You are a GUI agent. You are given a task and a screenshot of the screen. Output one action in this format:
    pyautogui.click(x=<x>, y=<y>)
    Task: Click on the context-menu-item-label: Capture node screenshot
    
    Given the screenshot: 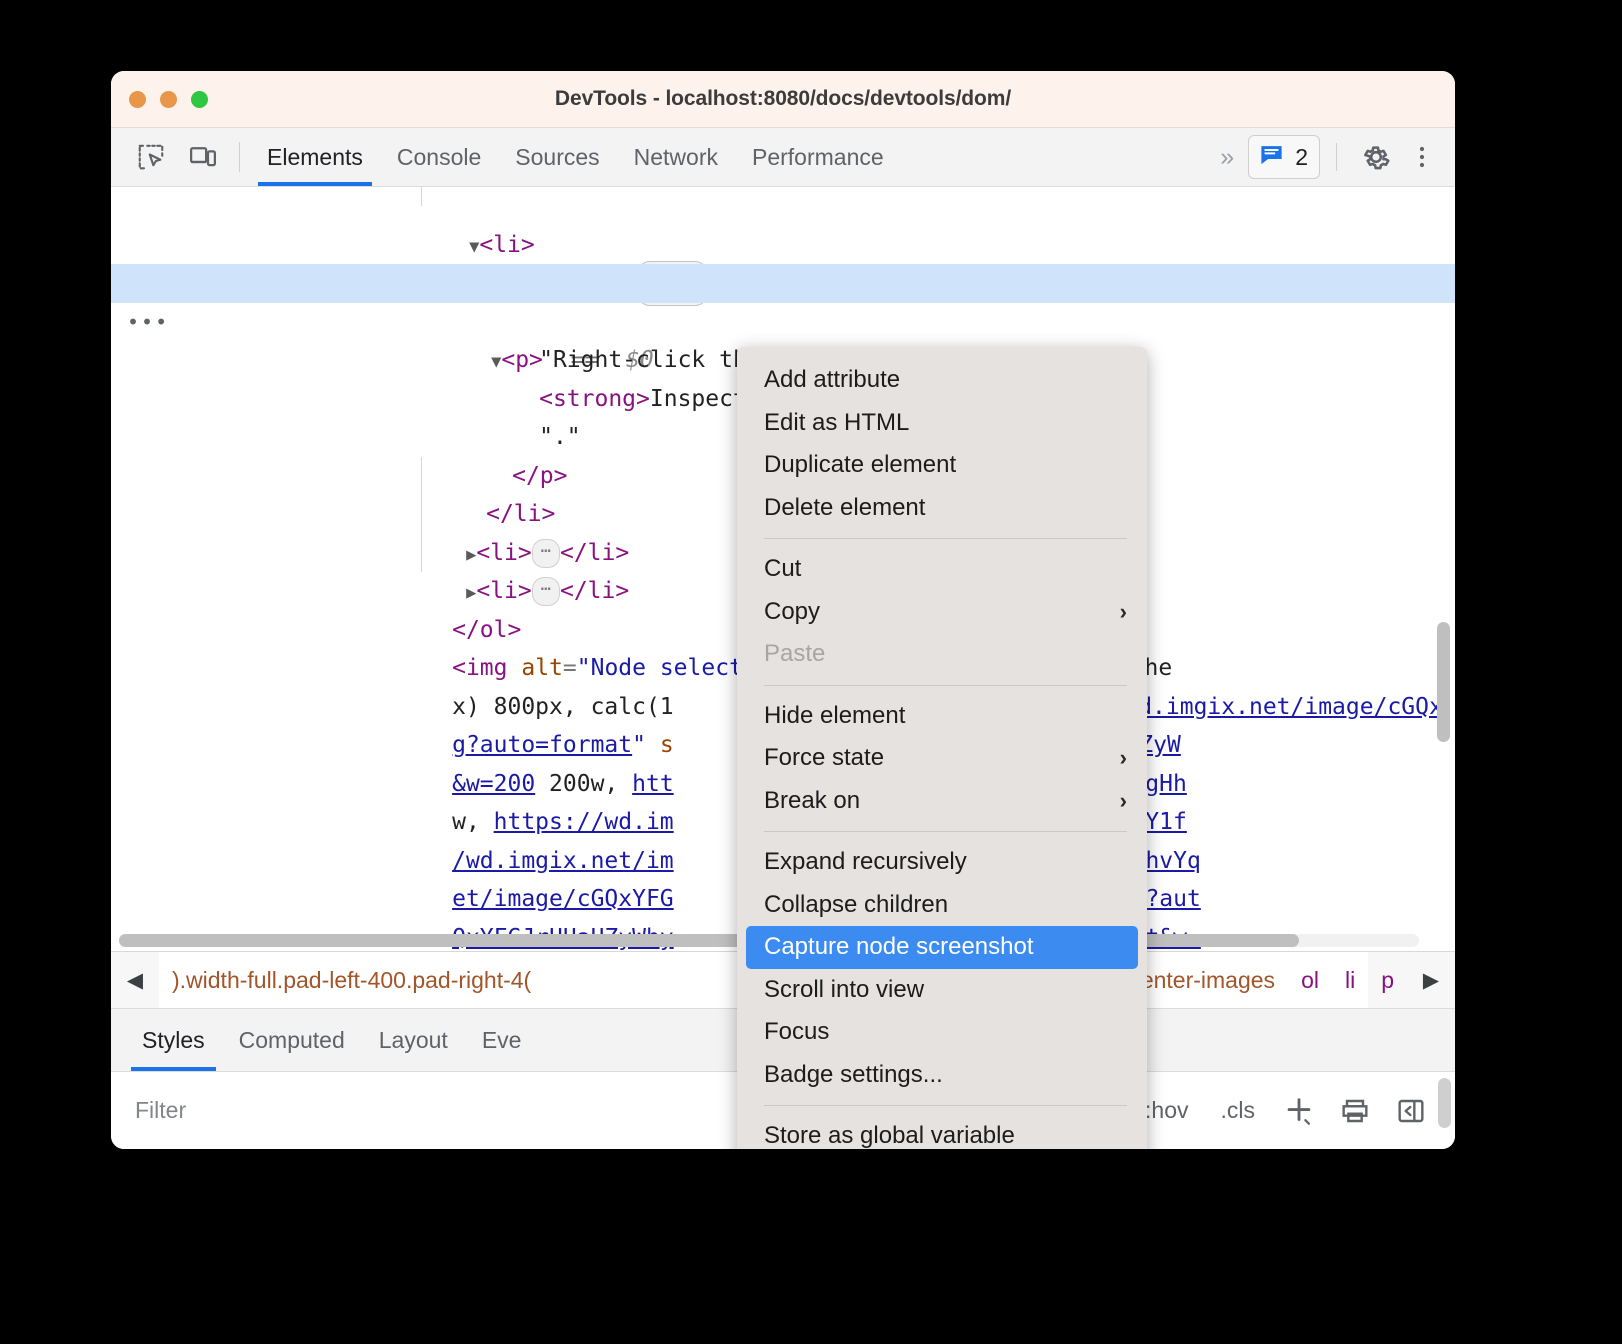 What is the action you would take?
    pyautogui.click(x=899, y=947)
    